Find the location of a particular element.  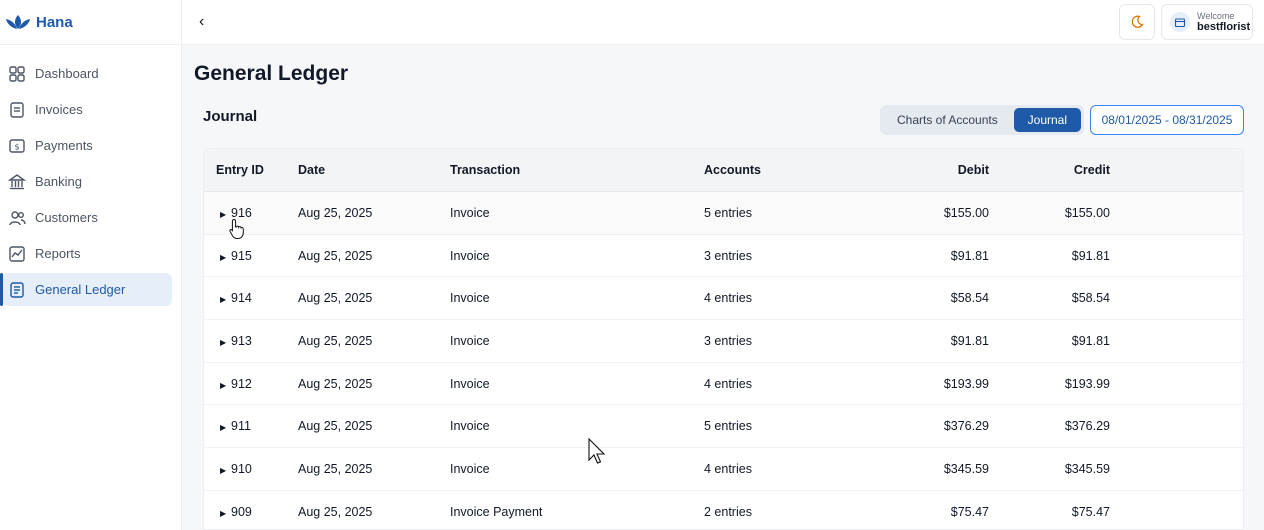

debit-cell: $345.59 is located at coordinates (966, 468).